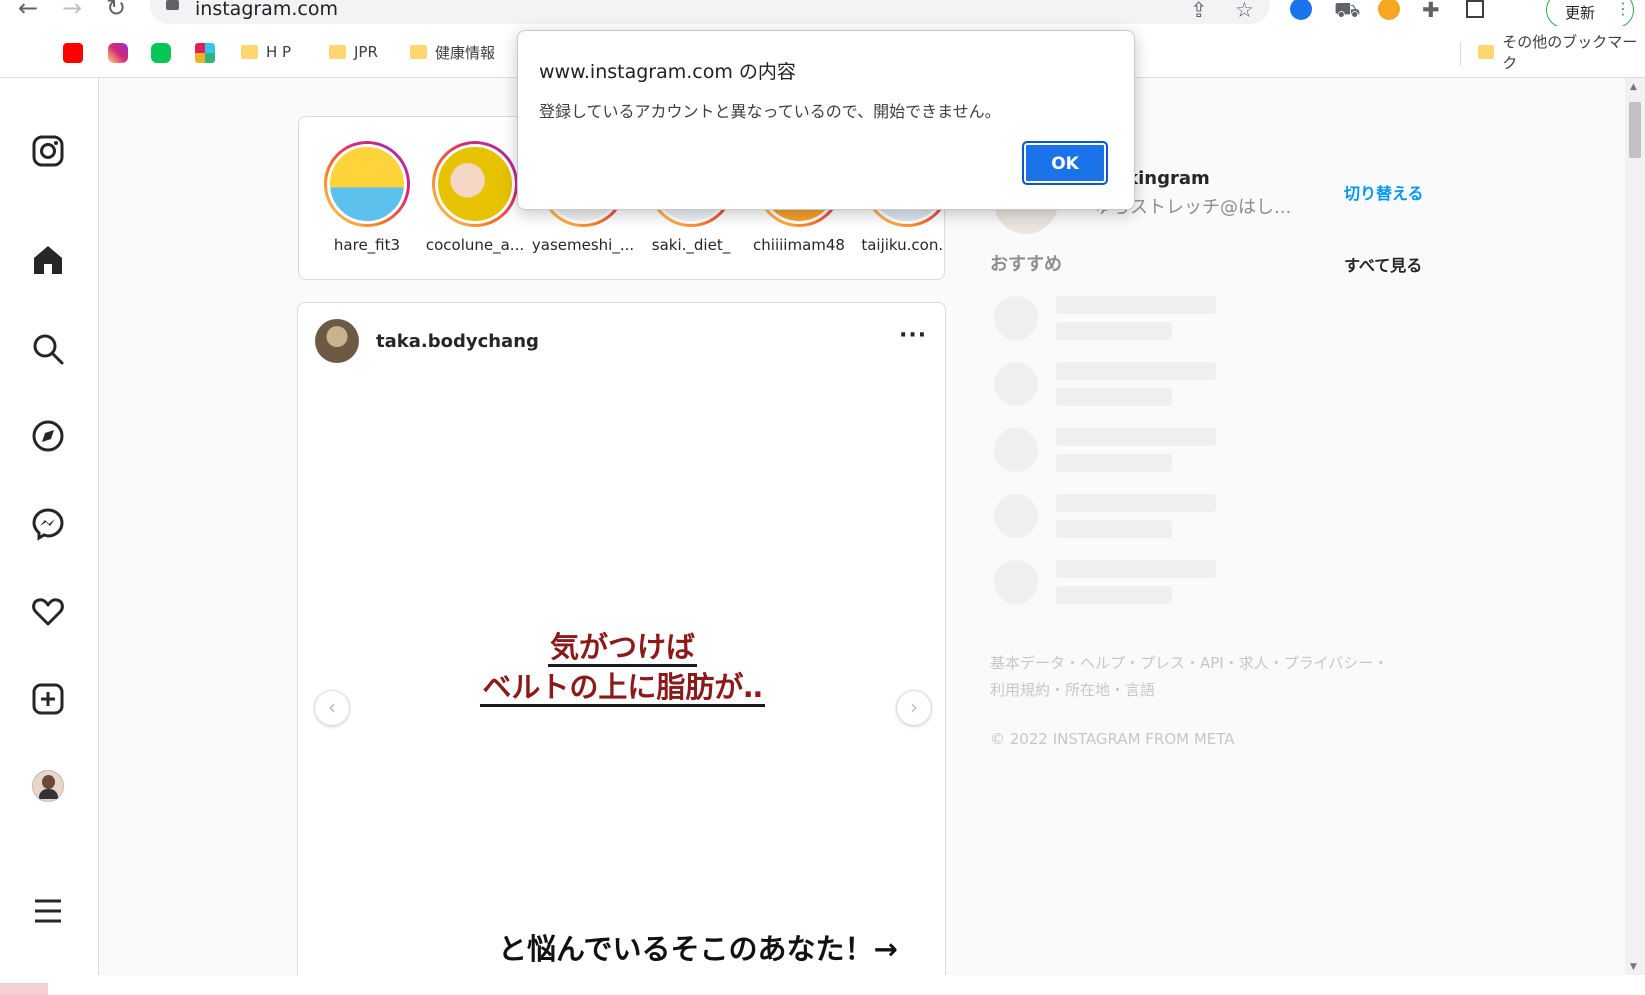  Describe the element at coordinates (1383, 264) in the screenshot. I see `see-all-link: すべて見る` at that location.